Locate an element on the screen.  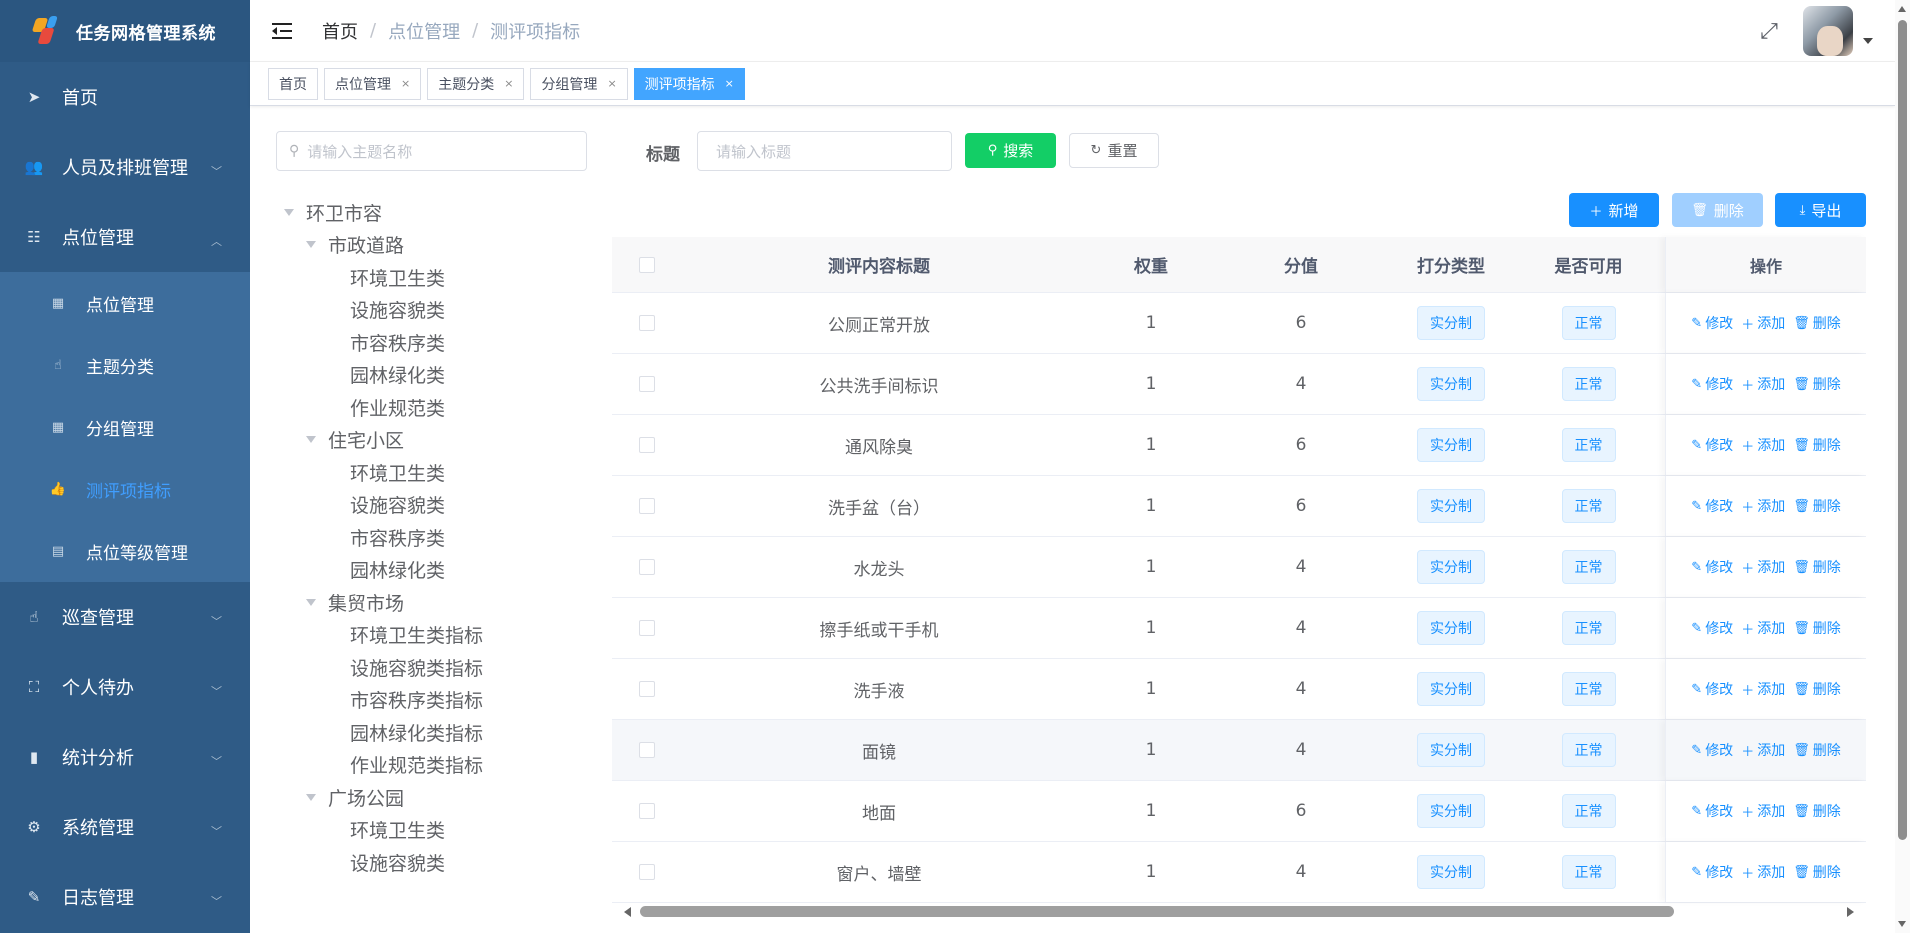
tree-node: 作业规范类 is located at coordinates (430, 407).